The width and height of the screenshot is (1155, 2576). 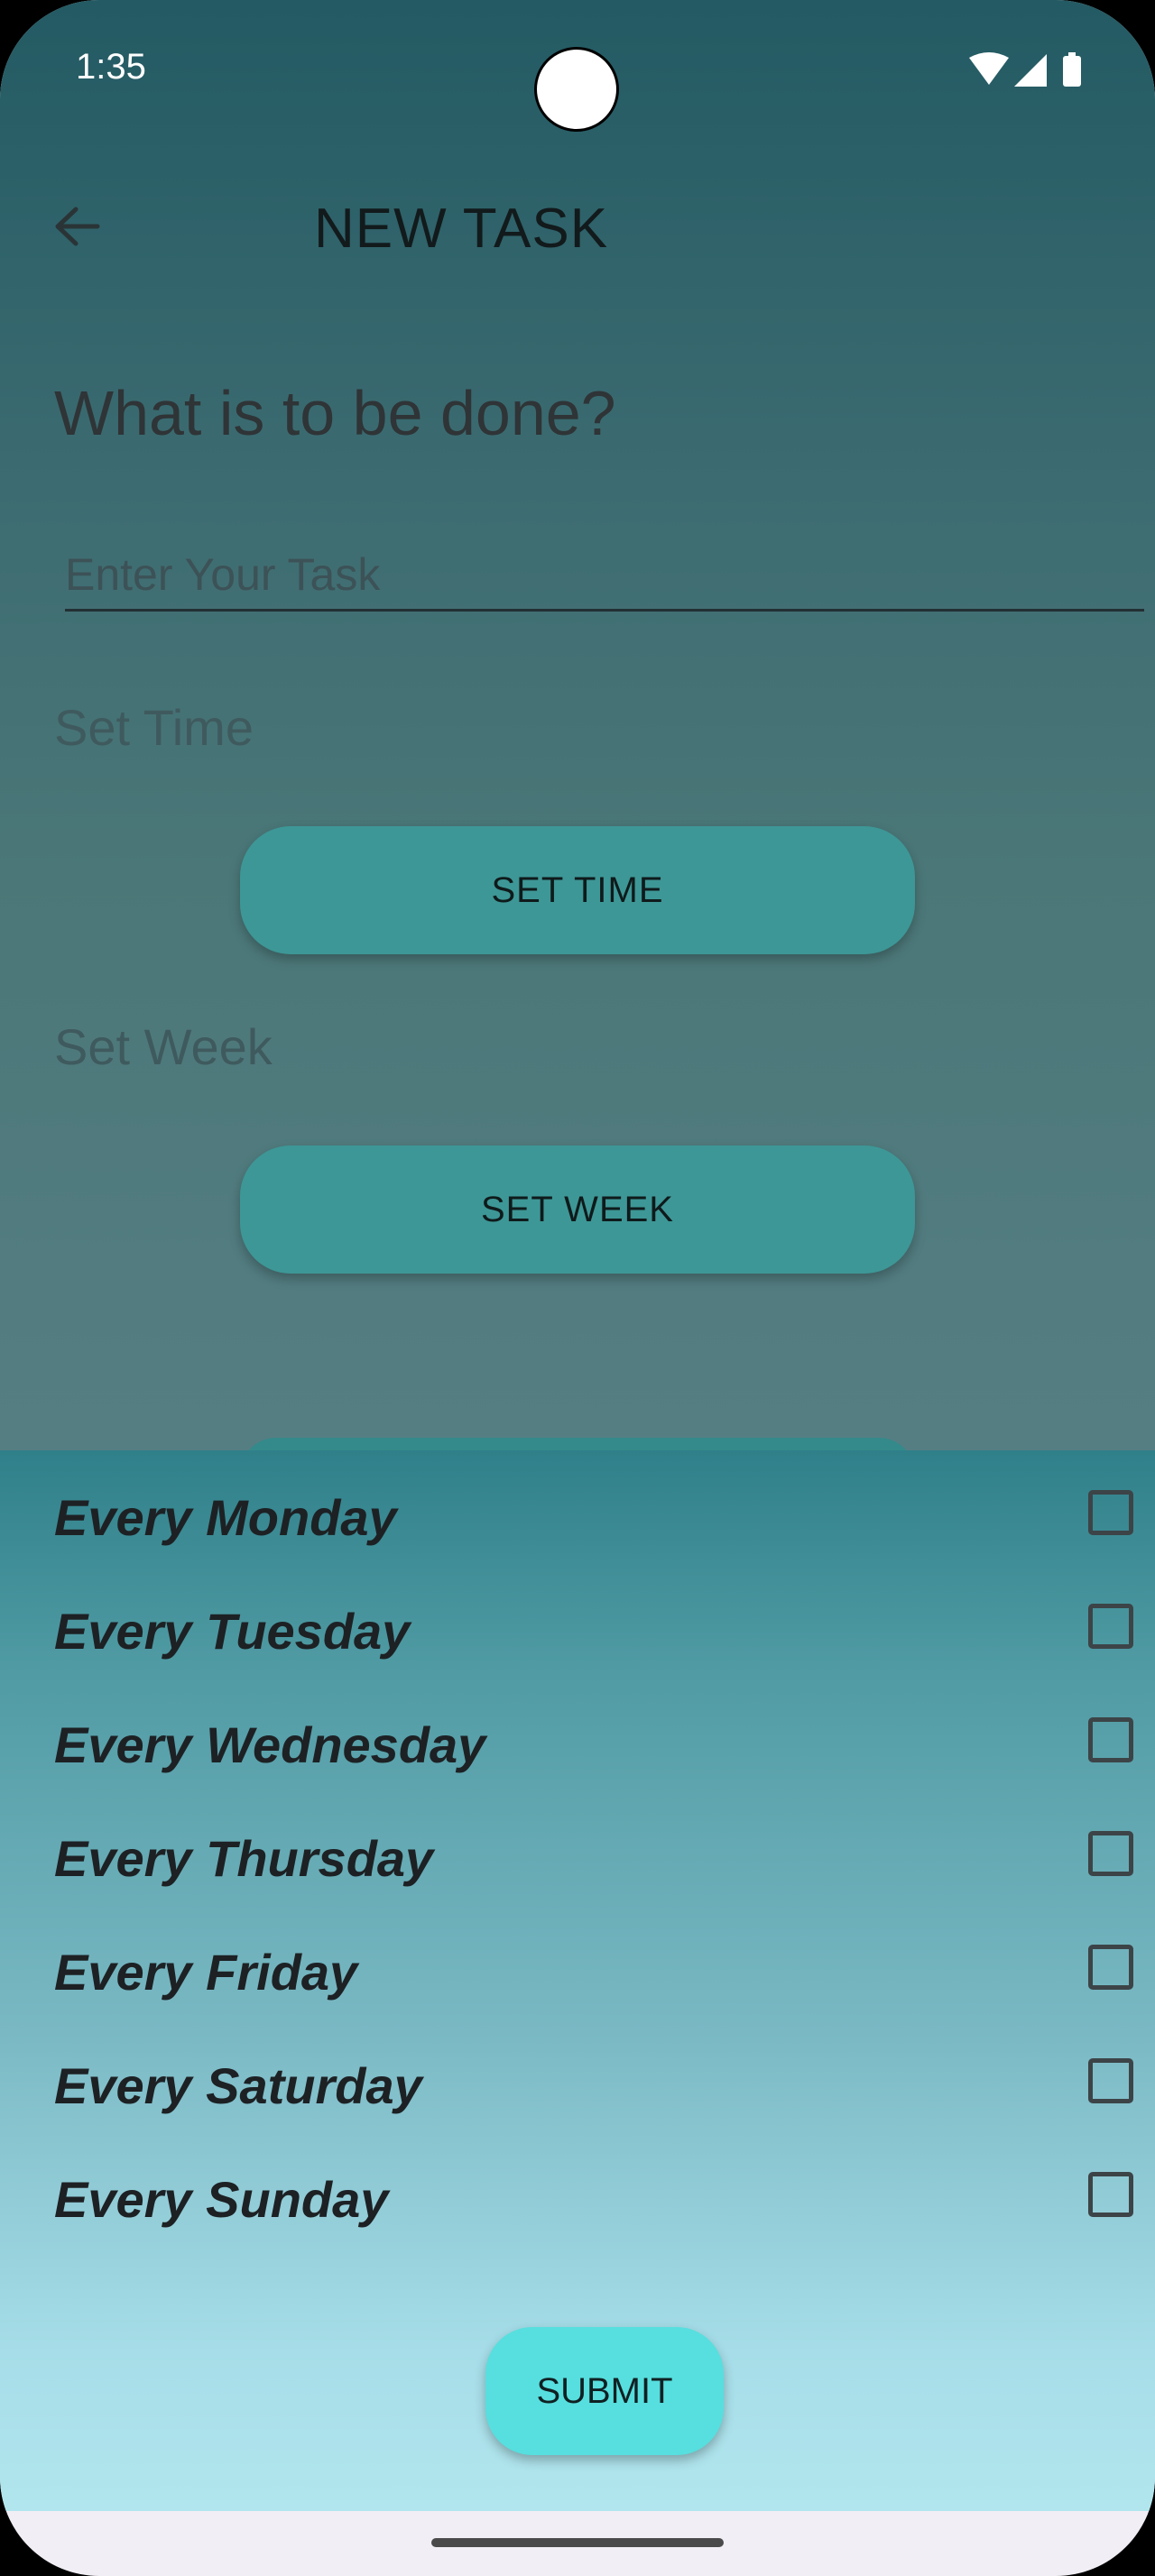 I want to click on set-week-label: Set Week, so click(x=163, y=1046).